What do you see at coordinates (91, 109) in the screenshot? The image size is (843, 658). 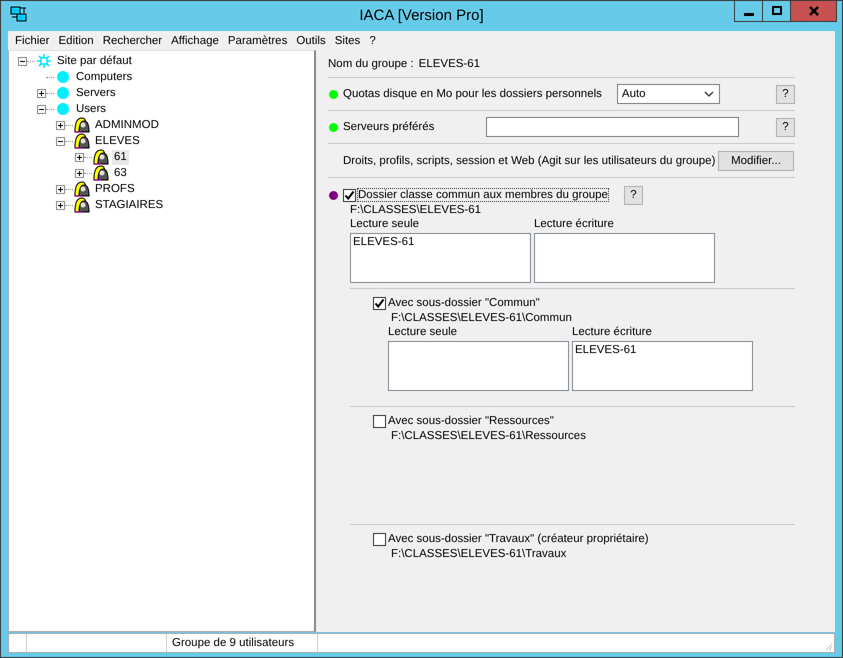 I see `tree-item: Users` at bounding box center [91, 109].